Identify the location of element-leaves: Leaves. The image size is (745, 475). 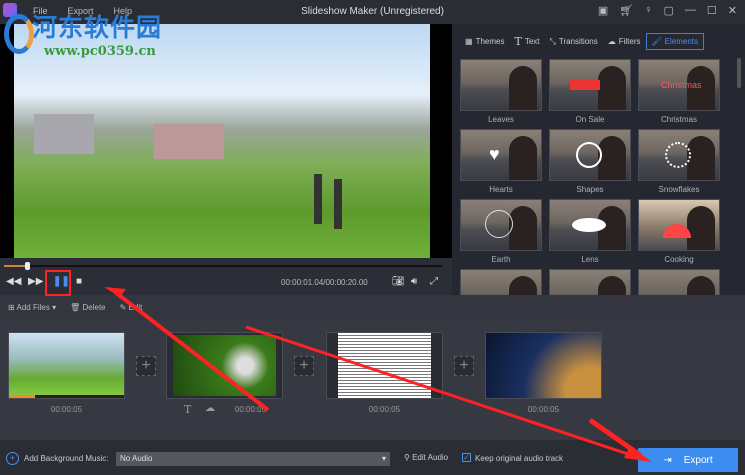
(501, 94).